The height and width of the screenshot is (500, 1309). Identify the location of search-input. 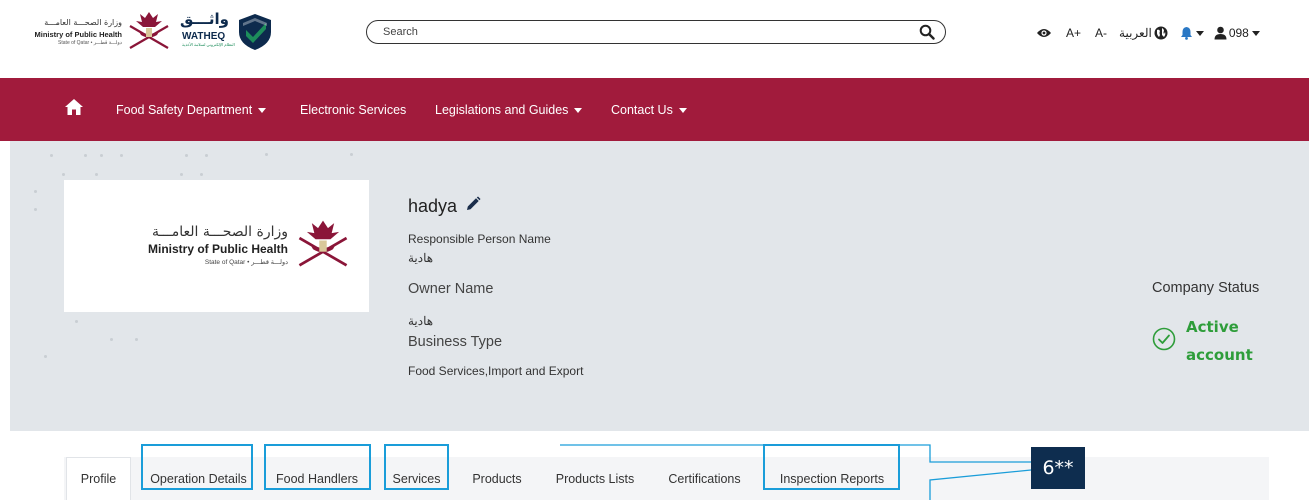
(643, 32).